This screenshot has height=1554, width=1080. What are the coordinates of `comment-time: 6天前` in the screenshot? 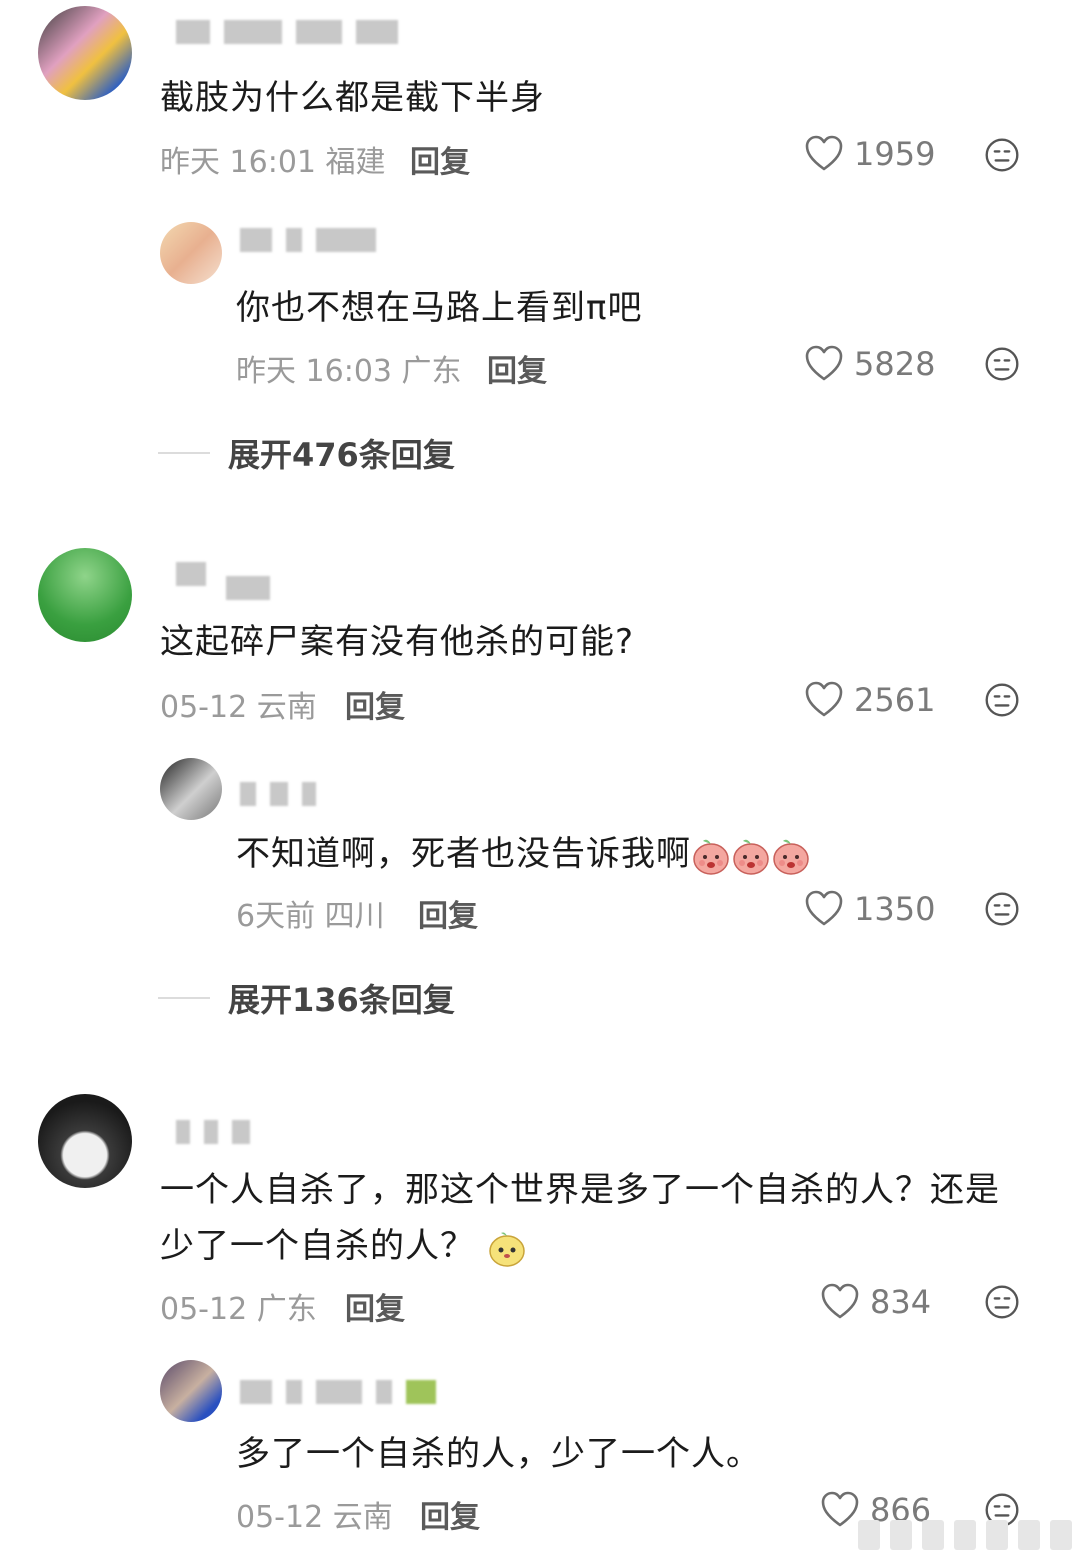 It's located at (276, 916).